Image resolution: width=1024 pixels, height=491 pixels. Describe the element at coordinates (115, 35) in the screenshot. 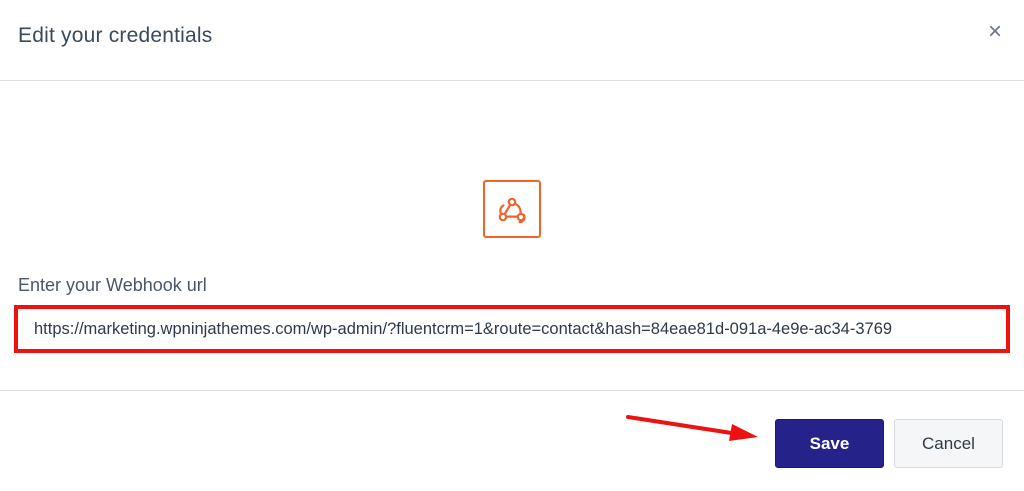

I see `dialog-title: Edit your credentials` at that location.